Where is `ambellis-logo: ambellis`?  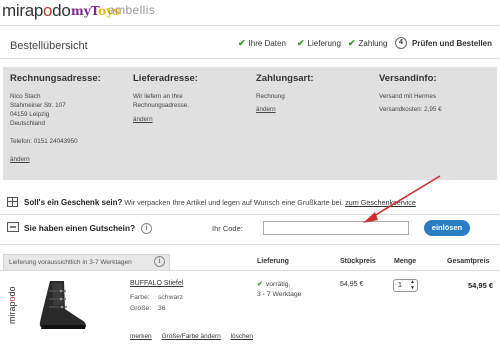 ambellis-logo: ambellis is located at coordinates (131, 10).